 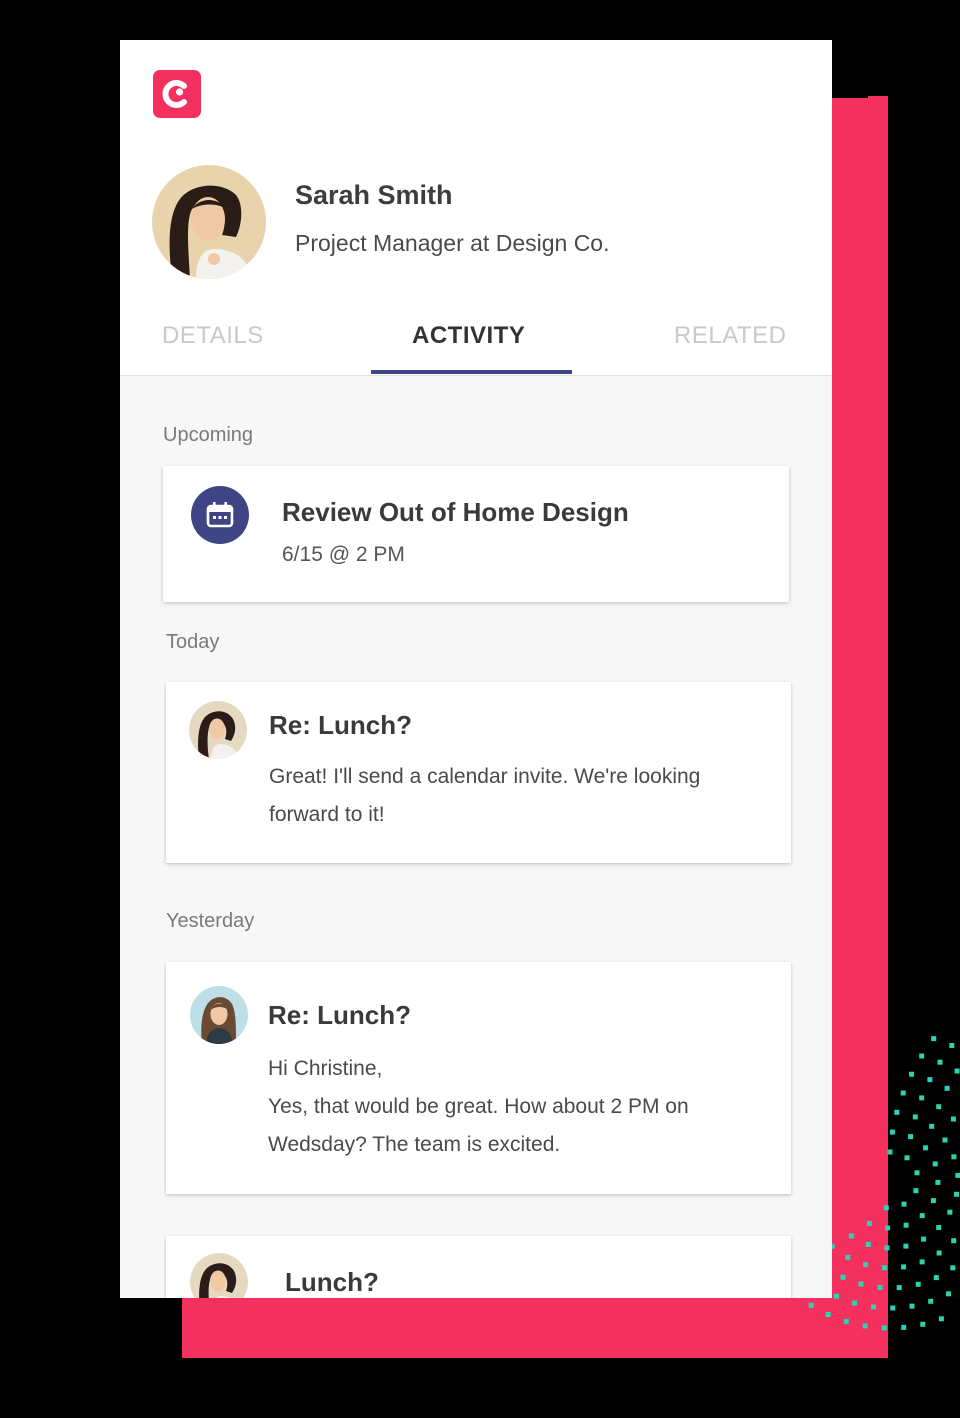 I want to click on message-title: Lunch?, so click(x=332, y=1282).